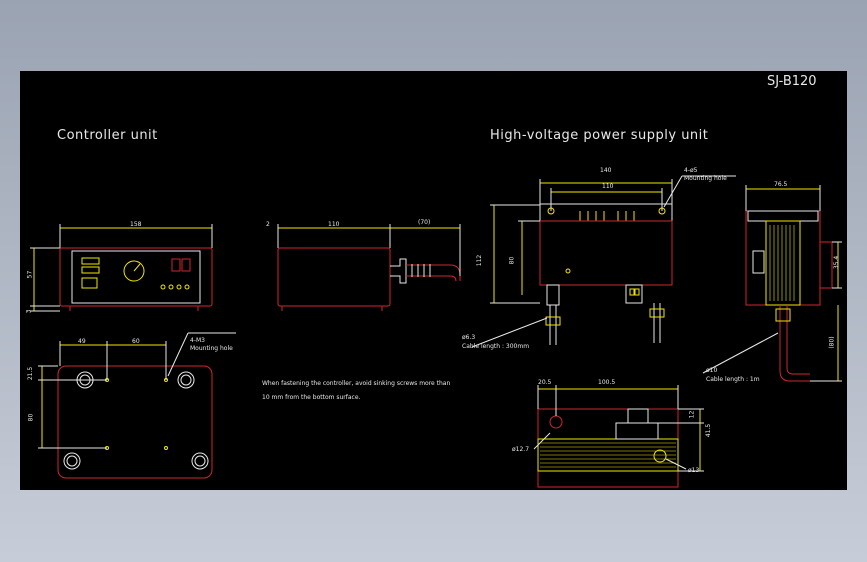 Image resolution: width=867 pixels, height=562 pixels. What do you see at coordinates (832, 342) in the screenshot?
I see `dim-hv-cable-extra: (80)` at bounding box center [832, 342].